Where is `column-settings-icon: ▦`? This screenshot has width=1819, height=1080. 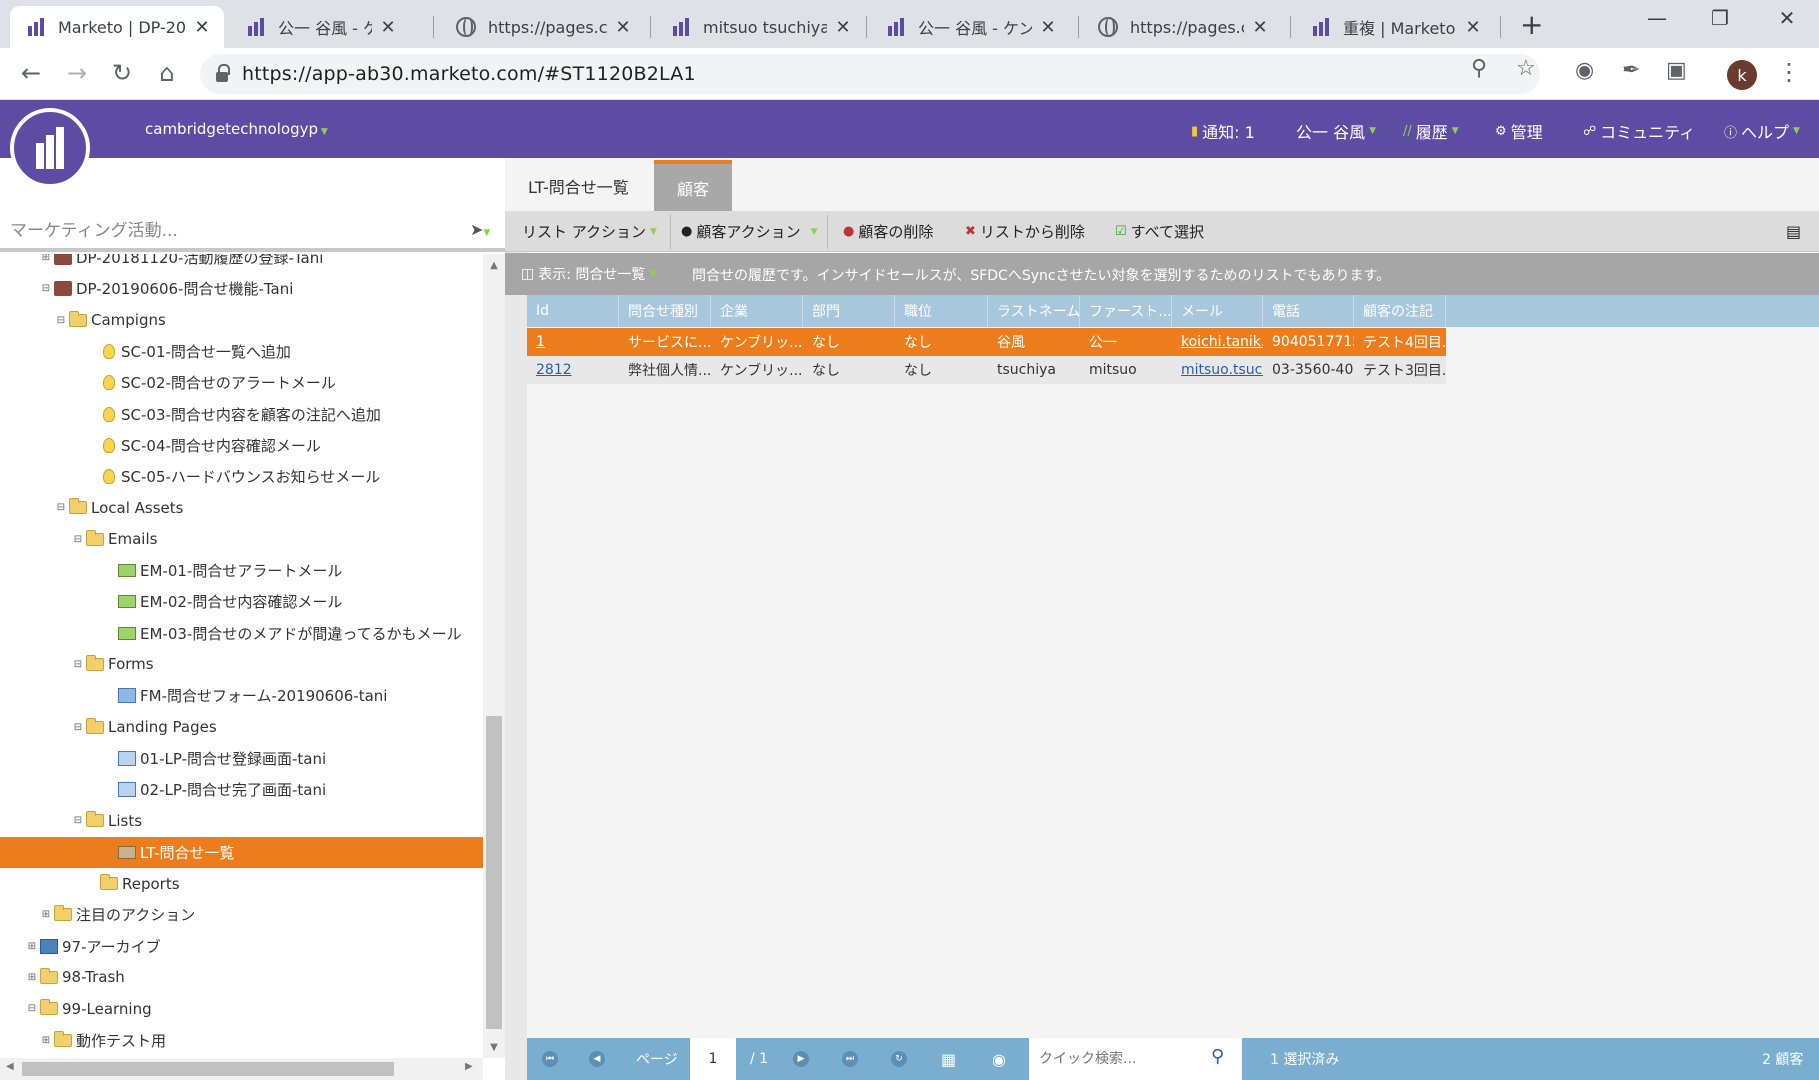
column-settings-icon: ▦ is located at coordinates (948, 1059).